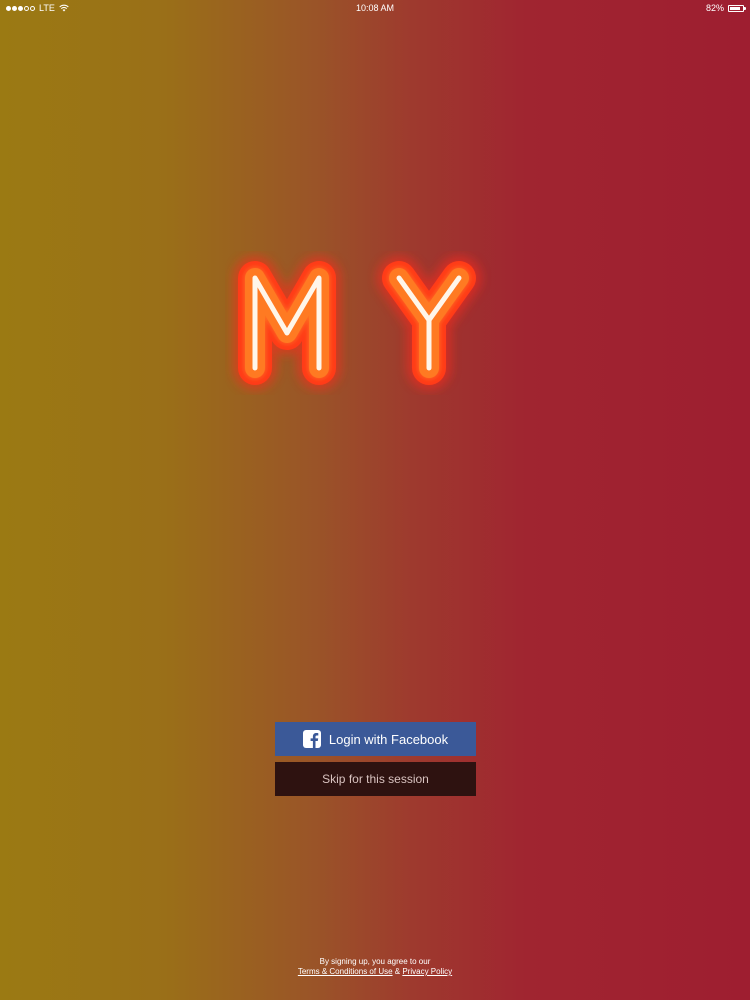 The height and width of the screenshot is (1000, 750). Describe the element at coordinates (714, 8) in the screenshot. I see `battery-percent: 82%` at that location.